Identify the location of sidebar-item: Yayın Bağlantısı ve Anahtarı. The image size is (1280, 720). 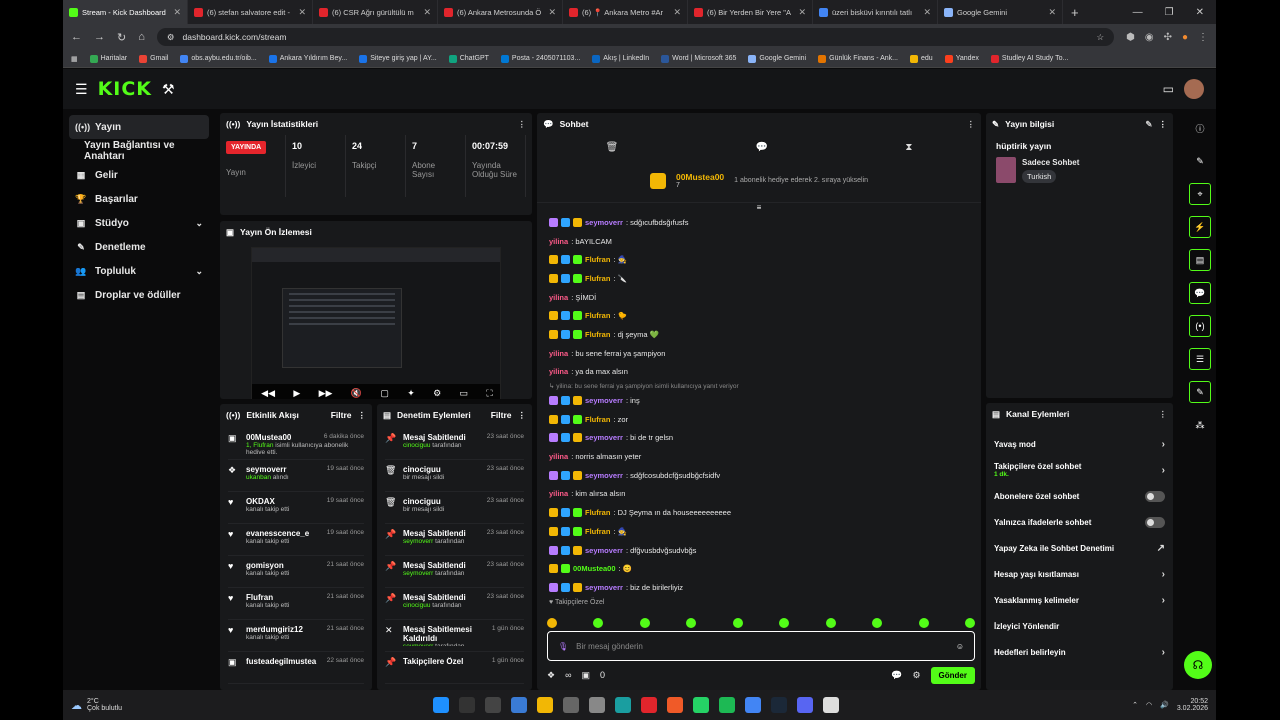
(139, 151).